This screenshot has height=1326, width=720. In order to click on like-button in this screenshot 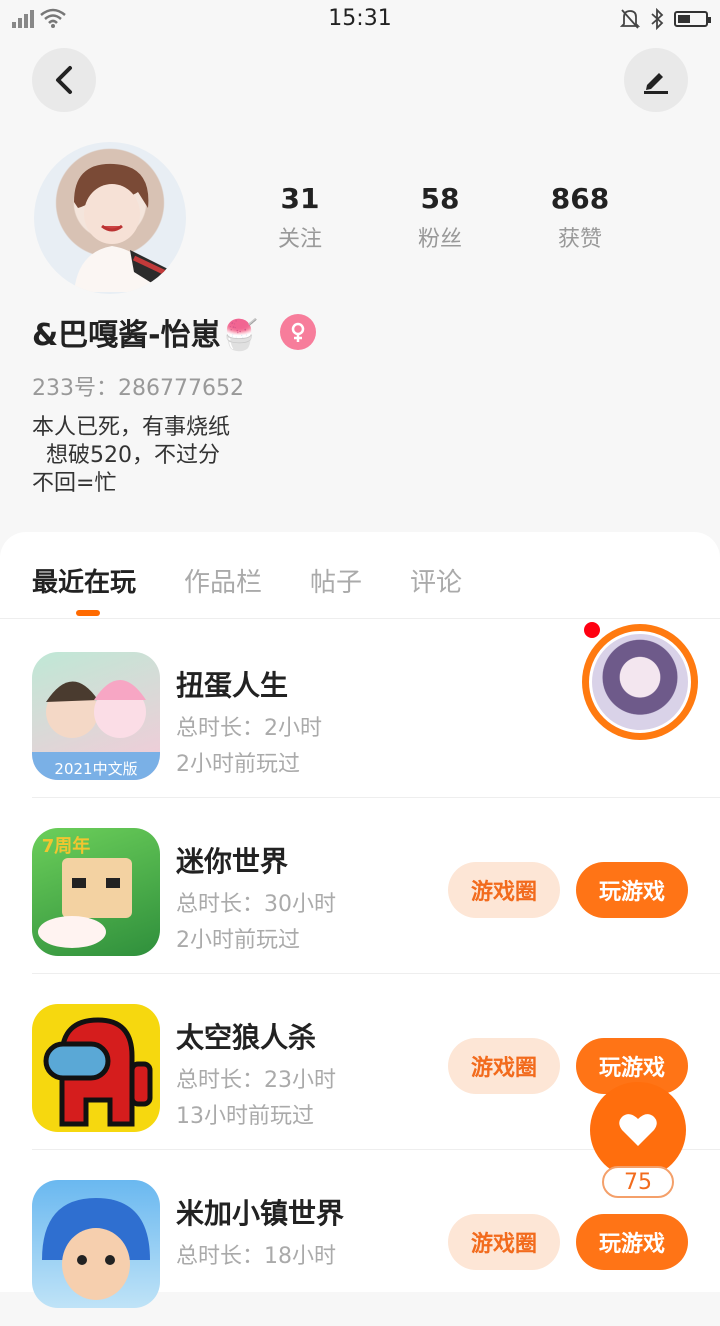, I will do `click(638, 1130)`.